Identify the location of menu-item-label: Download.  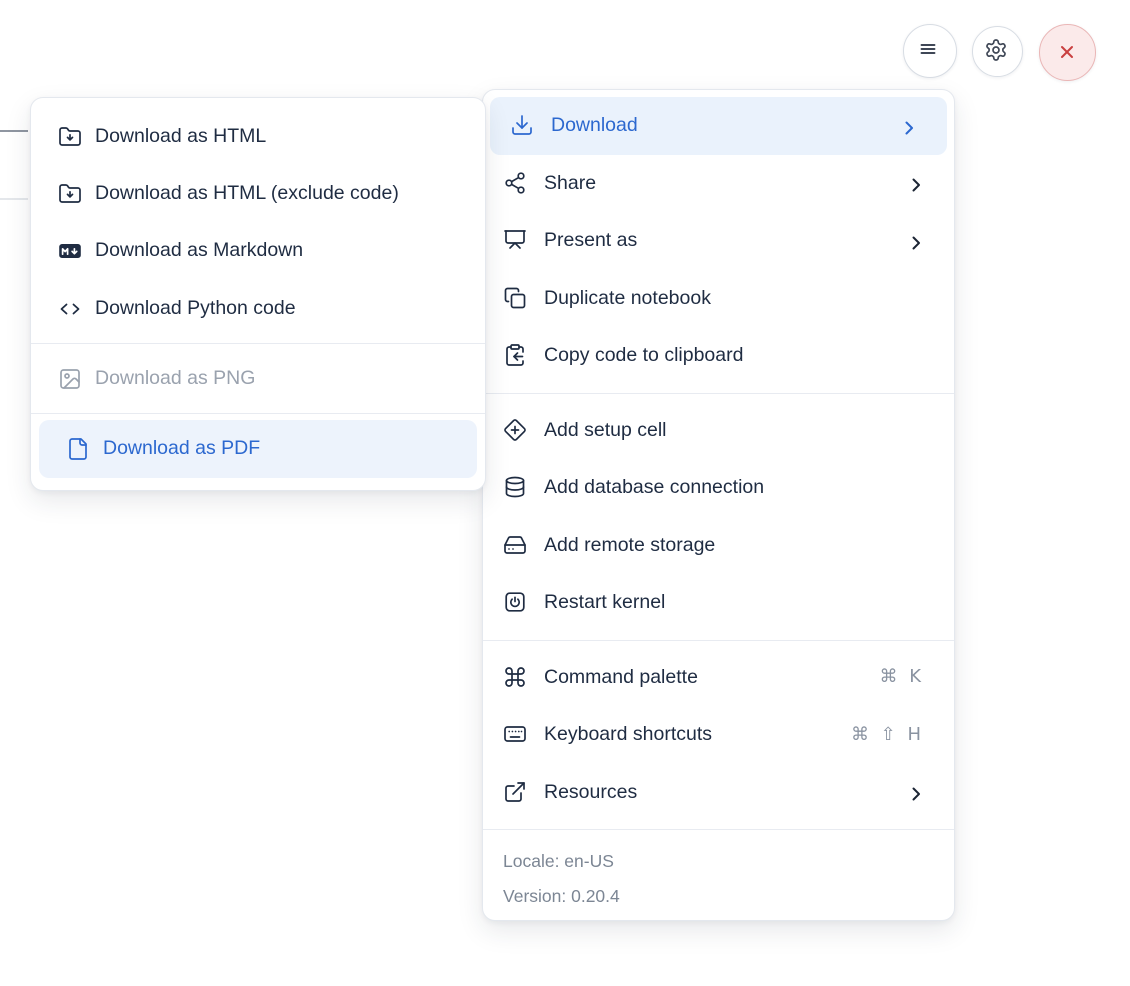
(594, 125).